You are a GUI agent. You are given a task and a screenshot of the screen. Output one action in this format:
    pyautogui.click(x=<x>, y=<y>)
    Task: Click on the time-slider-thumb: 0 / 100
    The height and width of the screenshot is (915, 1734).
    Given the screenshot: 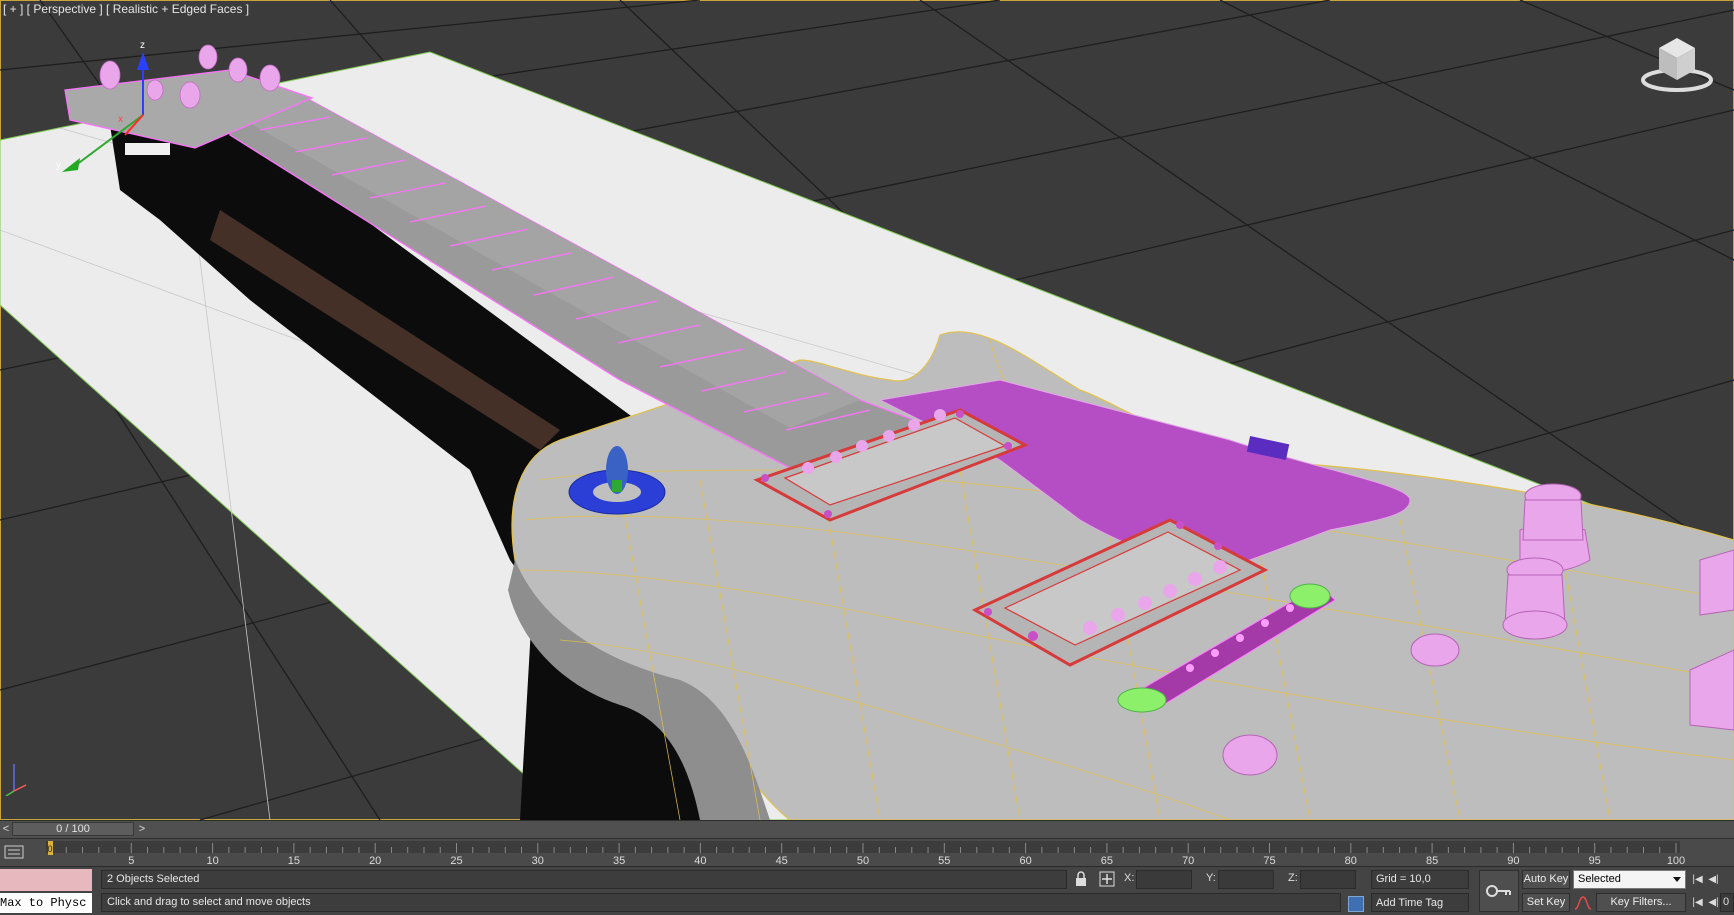 What is the action you would take?
    pyautogui.click(x=73, y=829)
    